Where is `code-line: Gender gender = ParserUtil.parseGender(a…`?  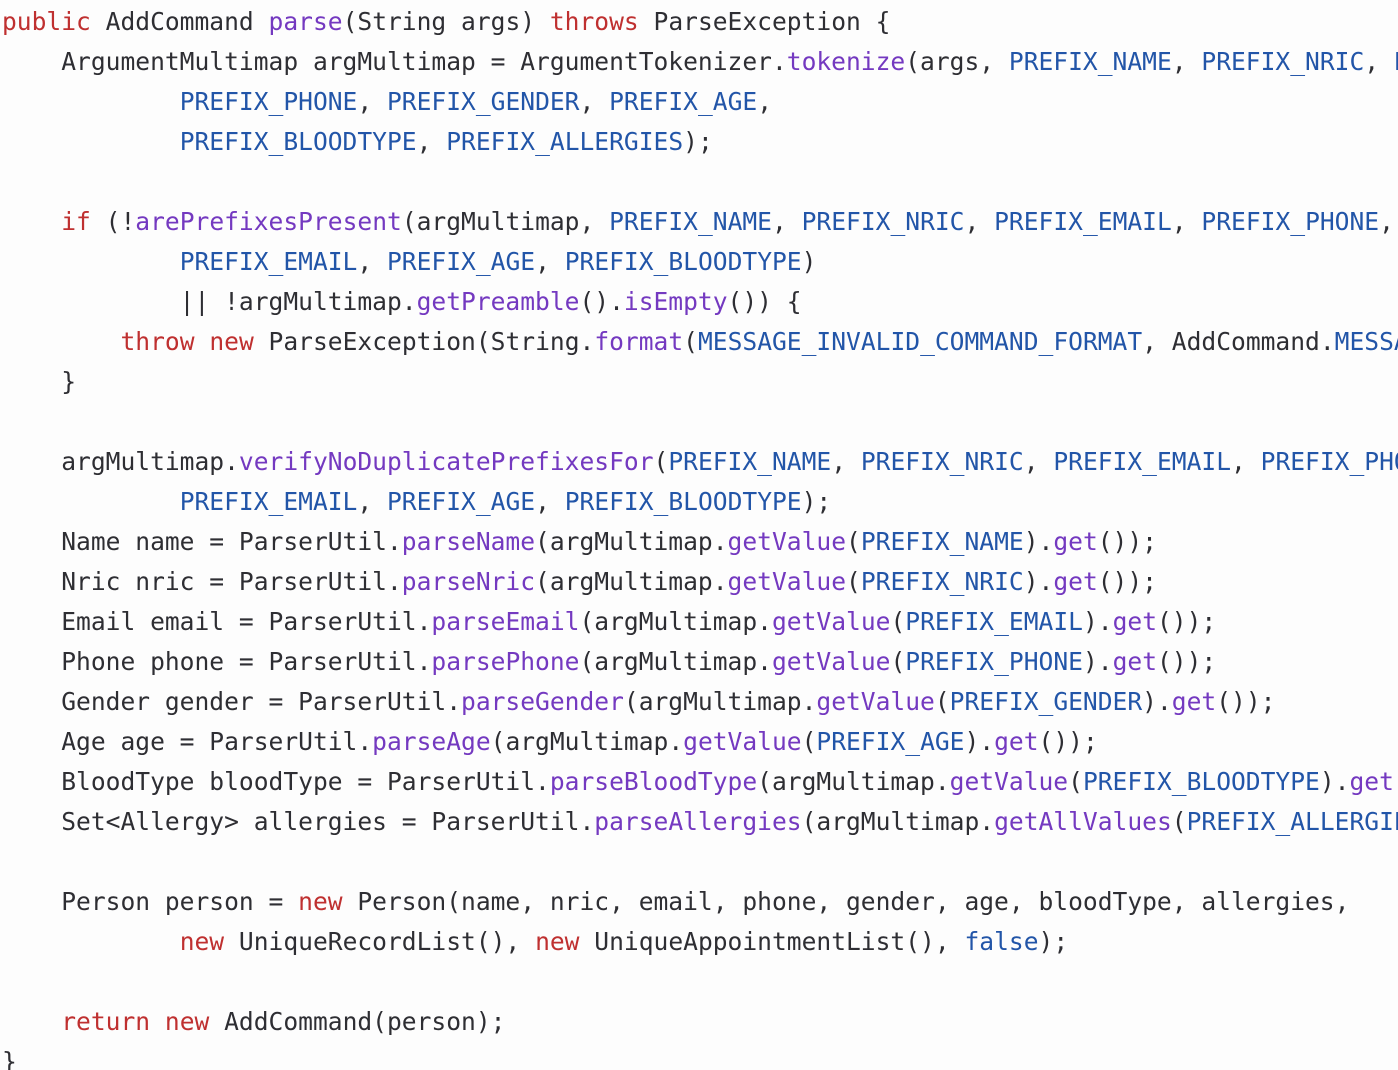
code-line: Gender gender = ParserUtil.parseGender(a… is located at coordinates (700, 702).